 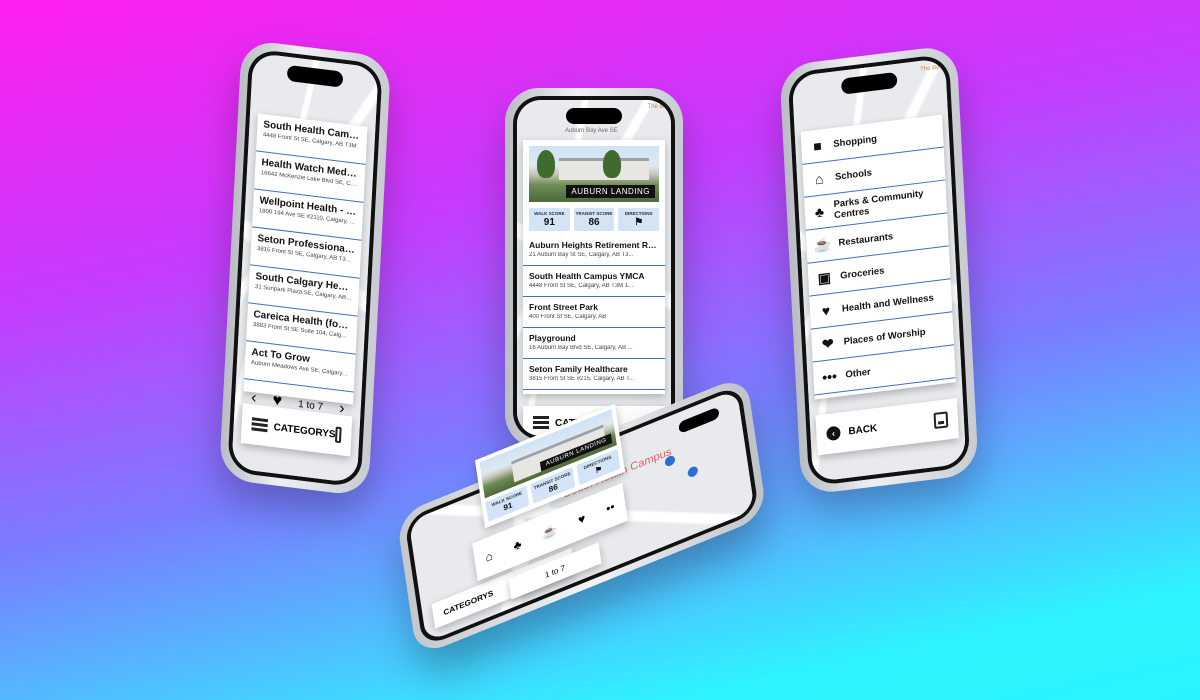 What do you see at coordinates (828, 343) in the screenshot?
I see `hands-heart-icon: ❤` at bounding box center [828, 343].